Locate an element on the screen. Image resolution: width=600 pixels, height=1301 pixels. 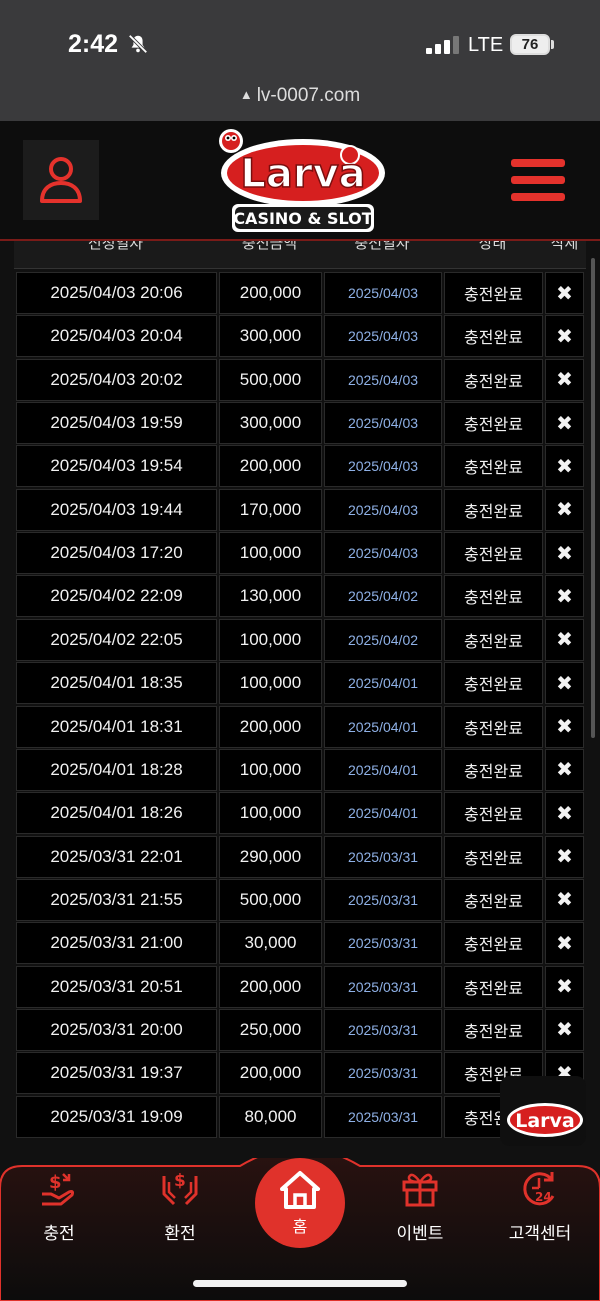
floating-larva-logo: Larva is located at coordinates (543, 1111).